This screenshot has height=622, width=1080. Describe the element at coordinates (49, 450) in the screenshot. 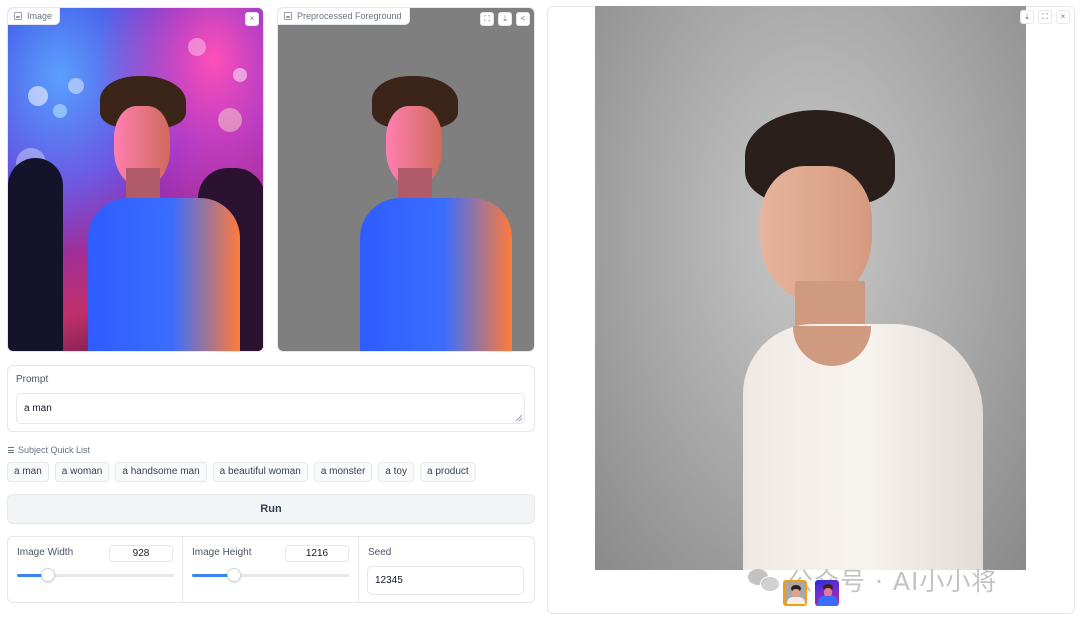

I see `quick-list-label: Subject Quick List` at that location.